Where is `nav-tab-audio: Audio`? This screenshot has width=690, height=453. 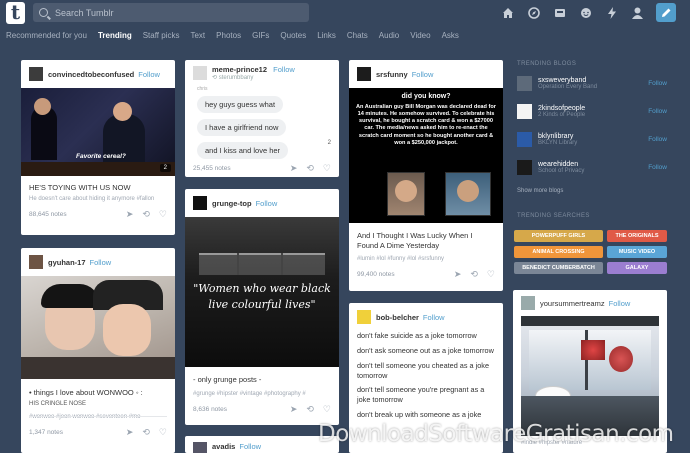 nav-tab-audio: Audio is located at coordinates (389, 35).